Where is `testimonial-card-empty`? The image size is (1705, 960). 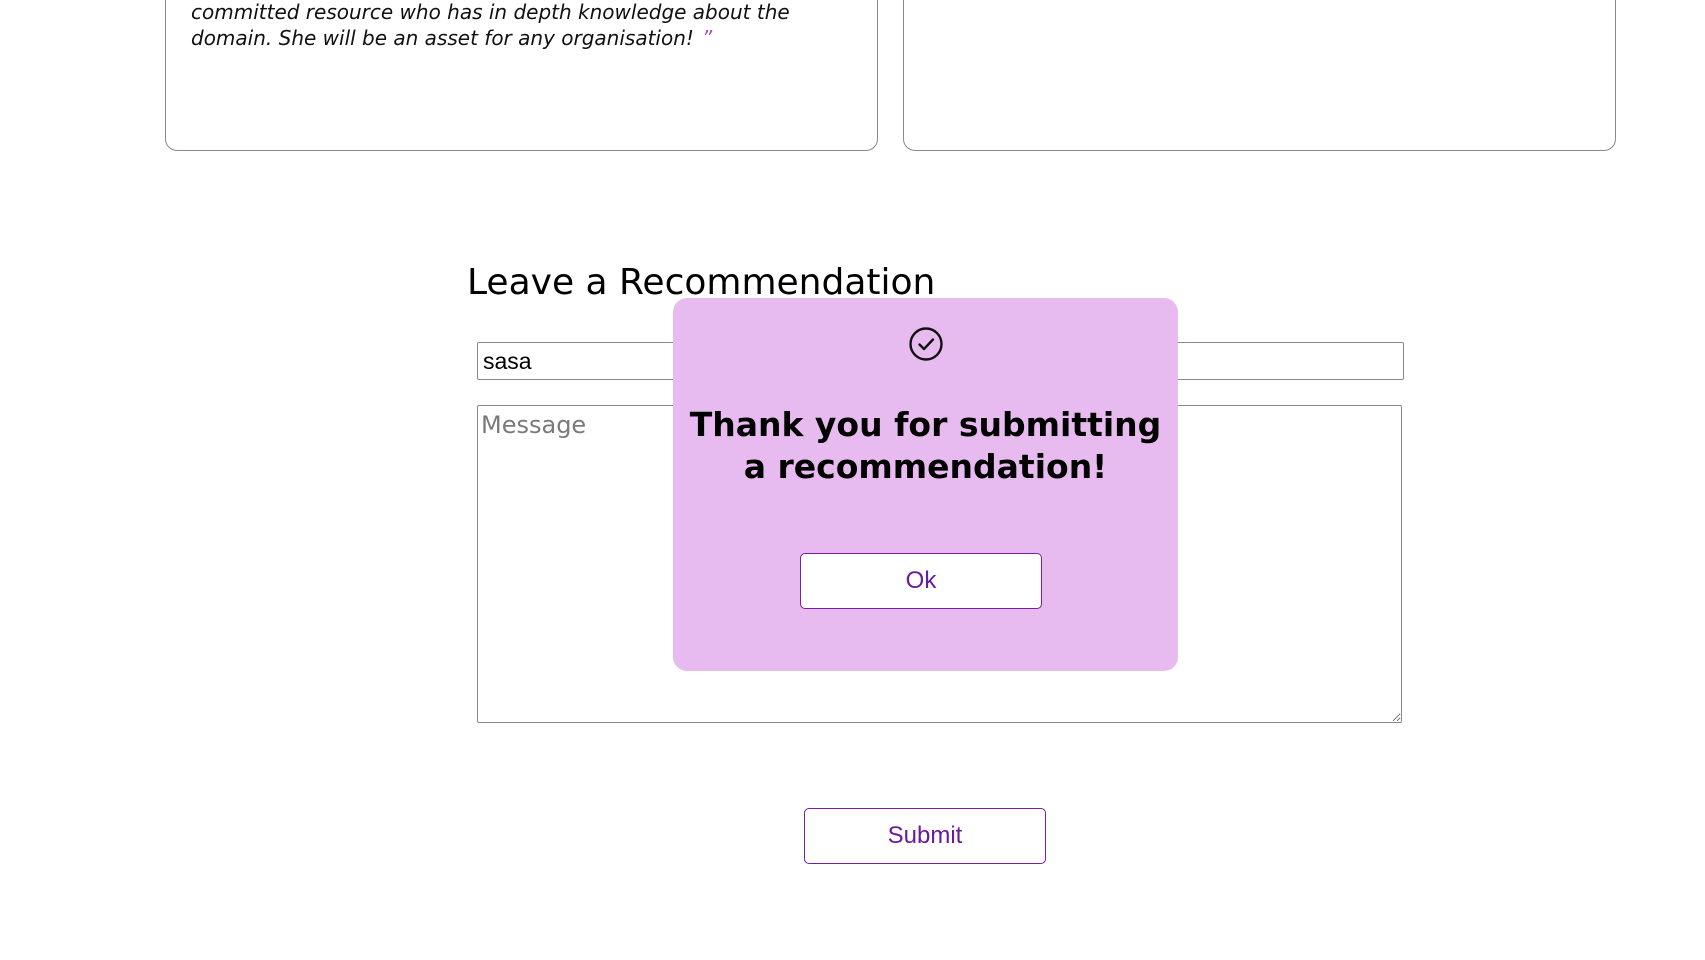
testimonial-card-empty is located at coordinates (1259, 75).